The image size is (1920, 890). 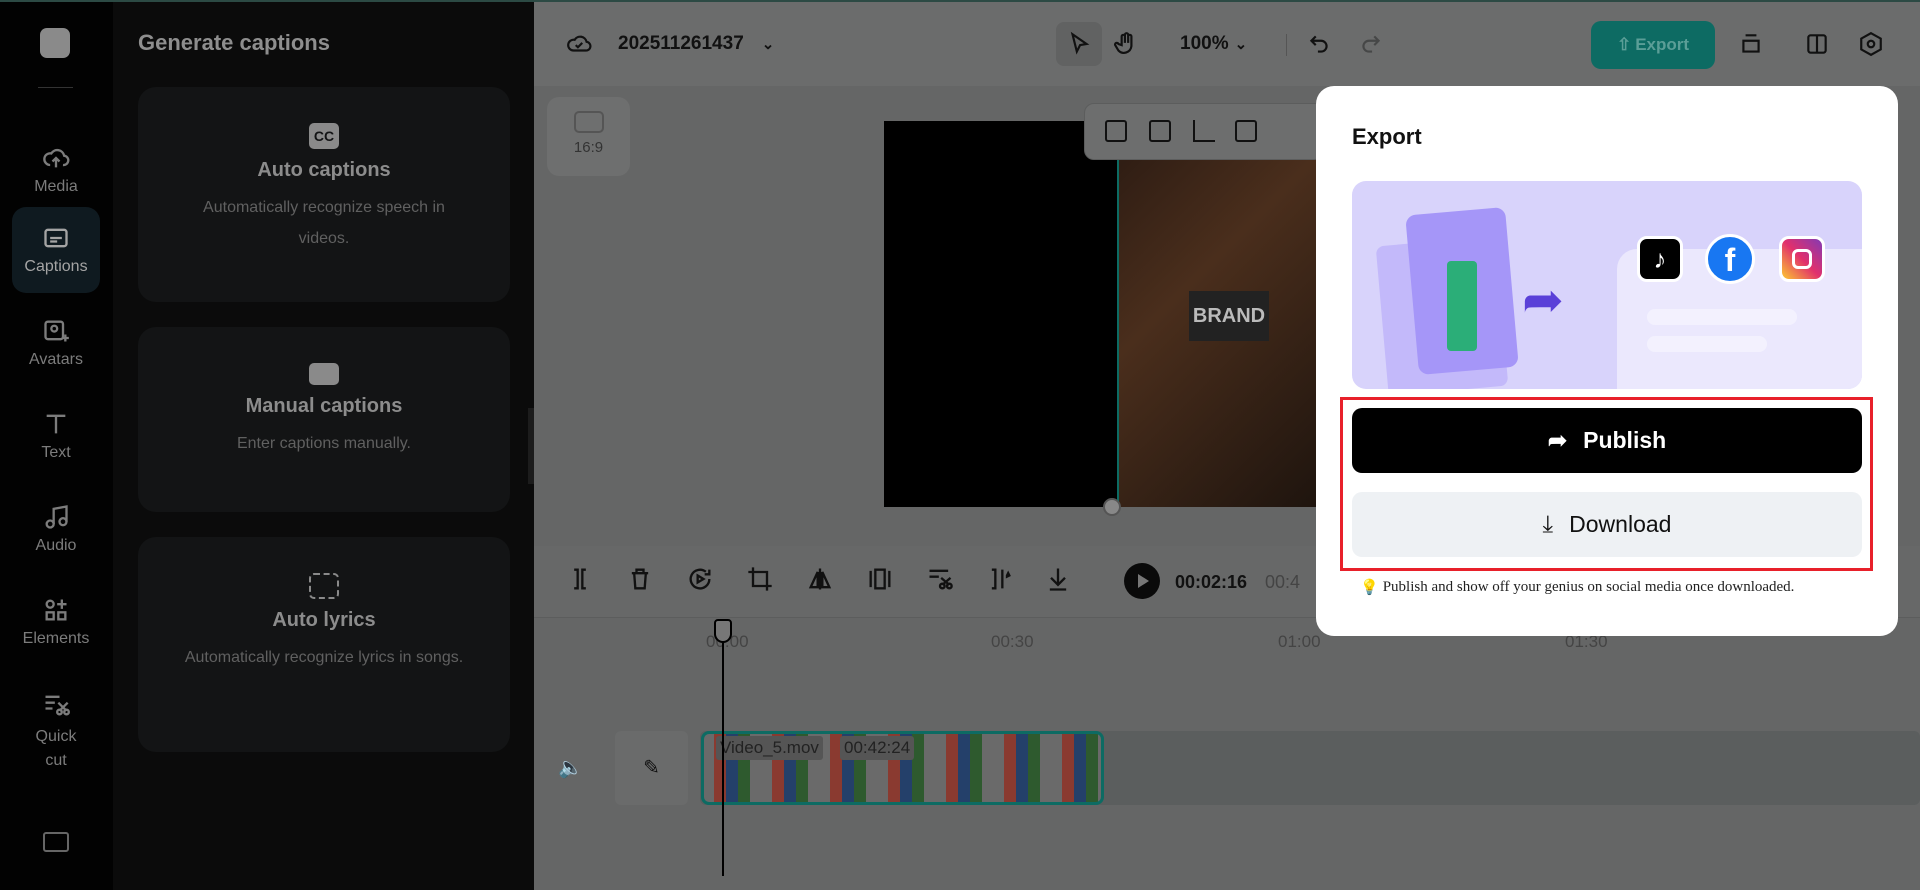 What do you see at coordinates (1001, 580) in the screenshot?
I see `smart-split-button` at bounding box center [1001, 580].